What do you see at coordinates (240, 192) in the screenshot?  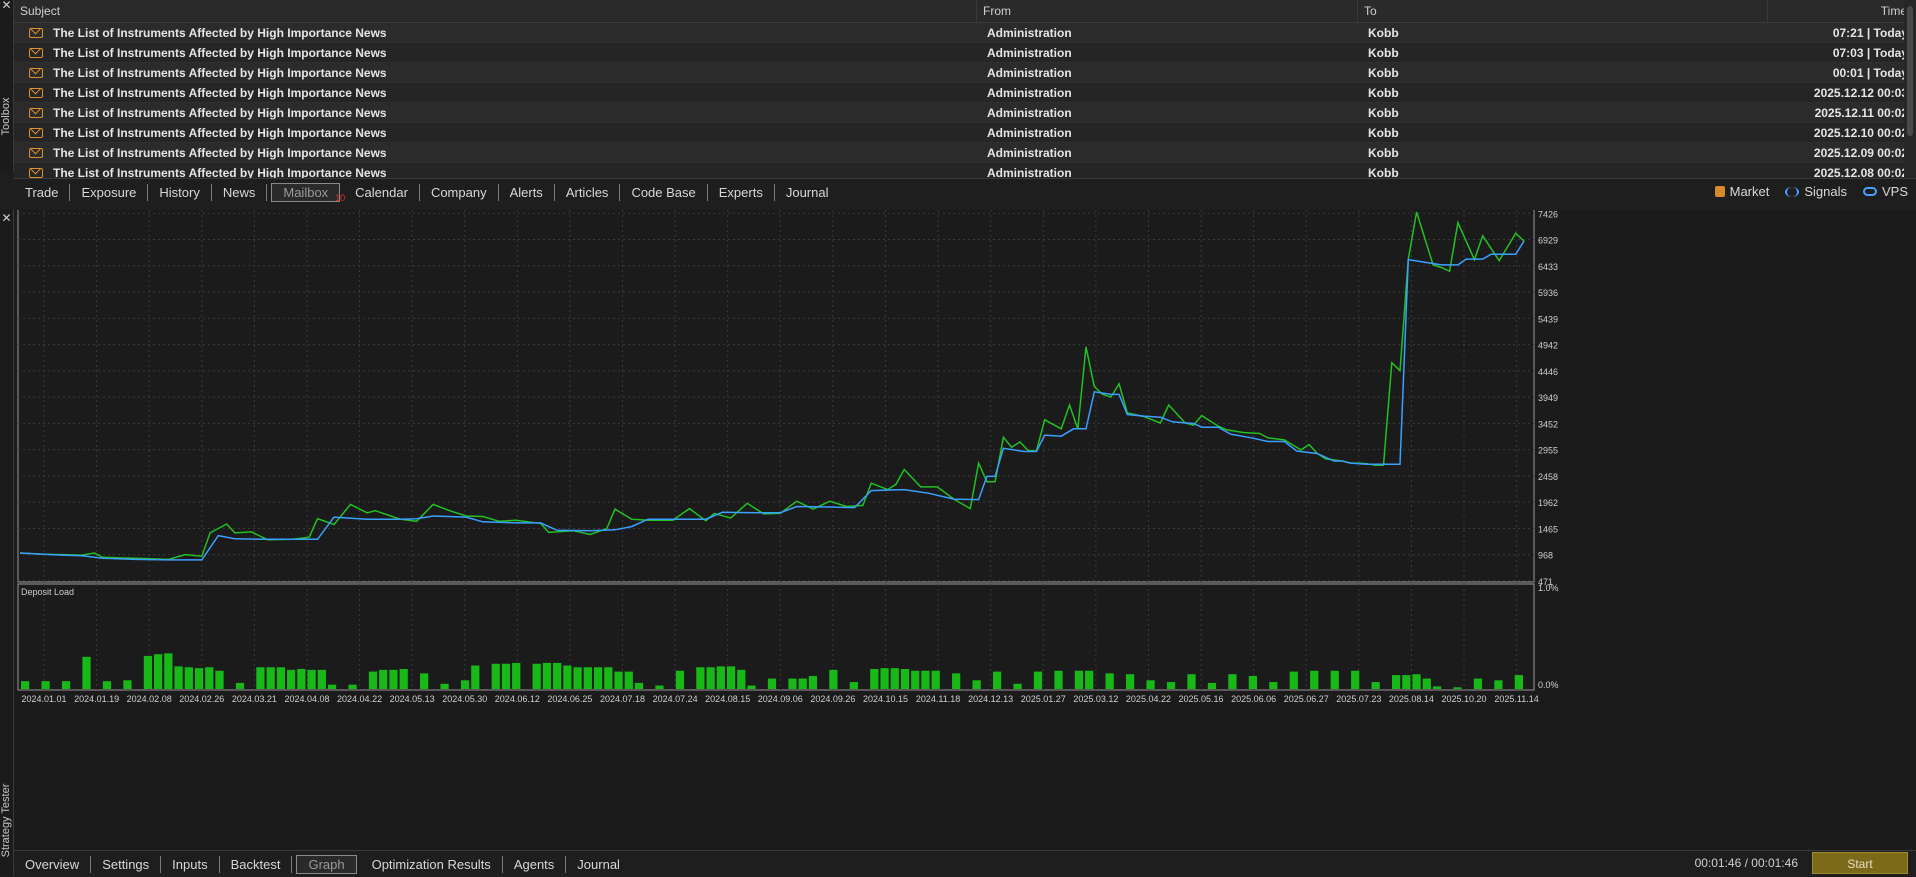 I see `toolbox-tab-news: News` at bounding box center [240, 192].